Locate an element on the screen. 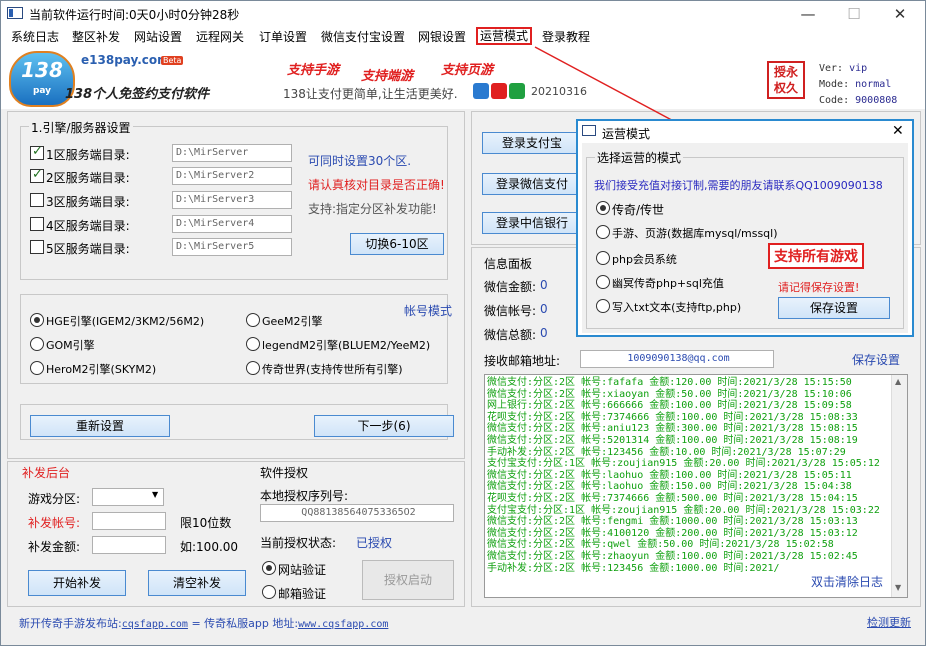  zone2-checkbox is located at coordinates (37, 175).